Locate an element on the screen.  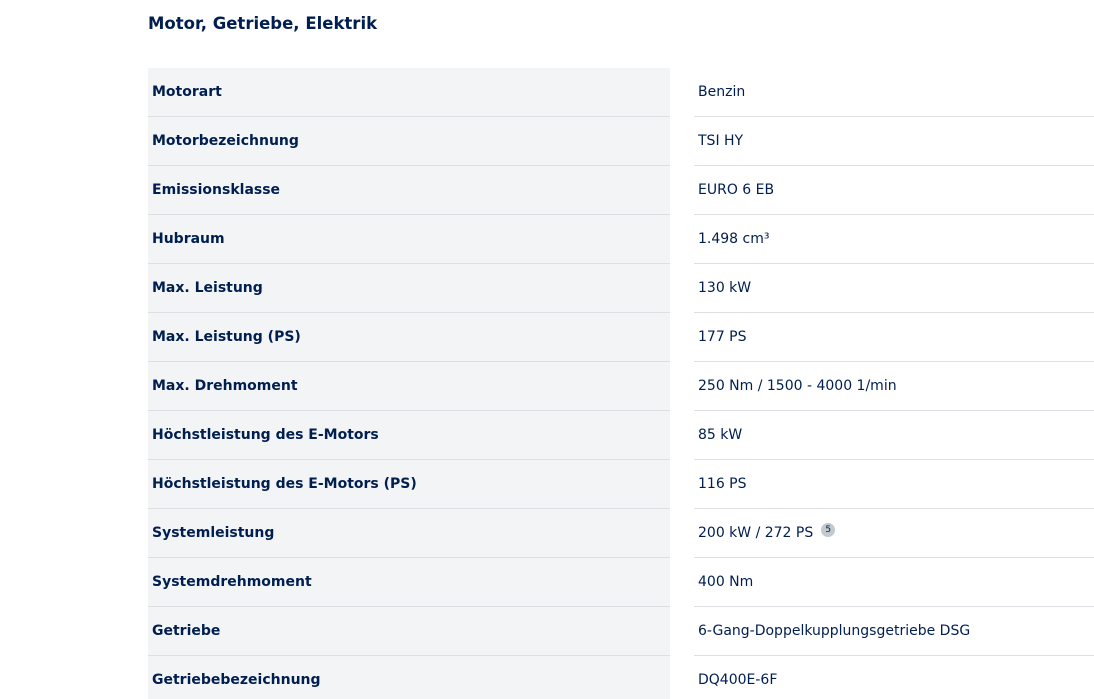
spec-row-hubraum: Hubraum 1.498 cm³ is located at coordinates (621, 239).